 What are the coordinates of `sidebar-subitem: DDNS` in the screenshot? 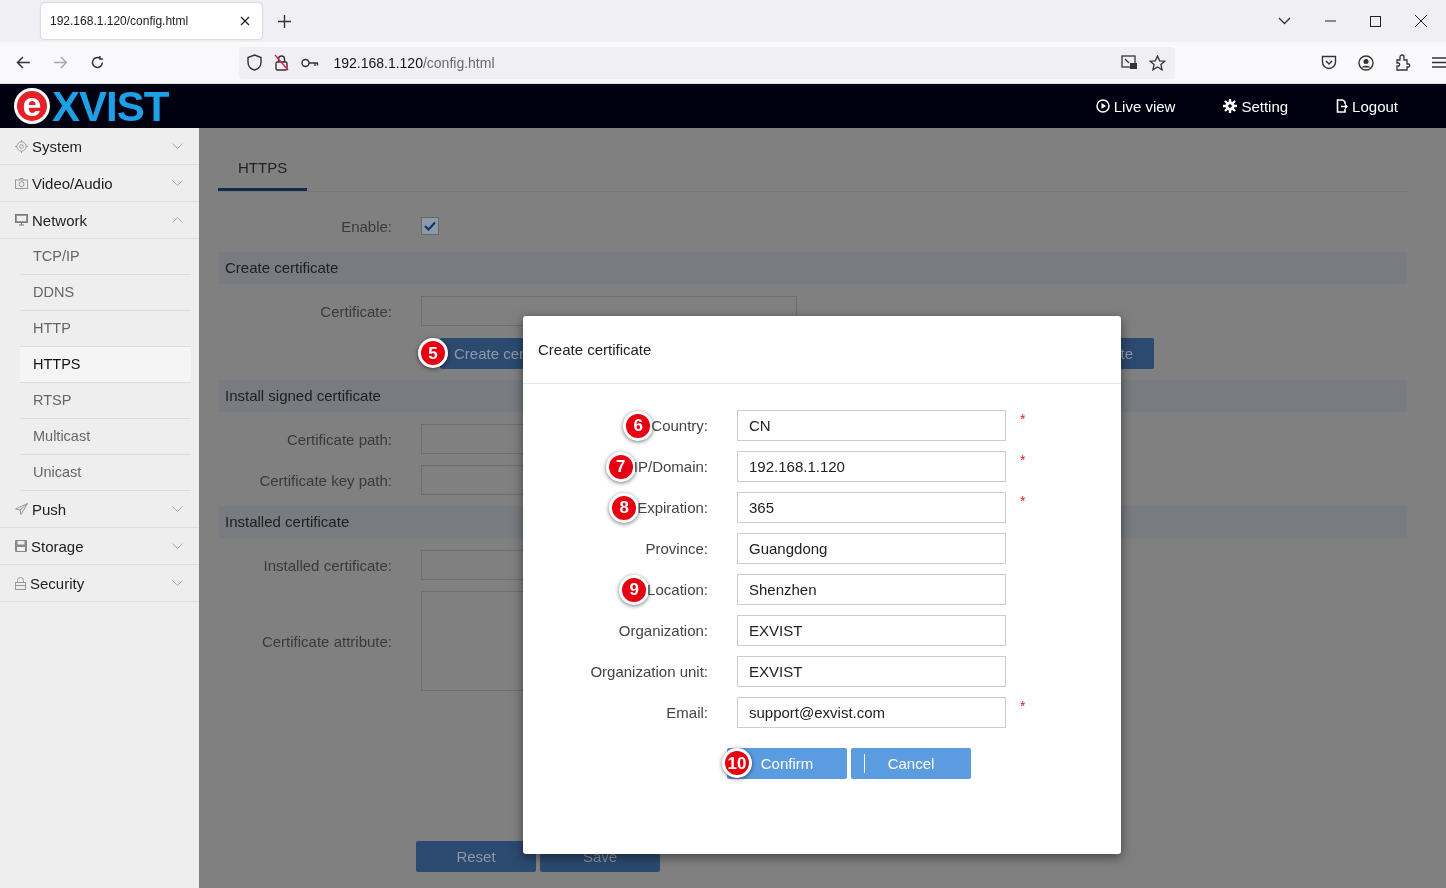 It's located at (105, 293).